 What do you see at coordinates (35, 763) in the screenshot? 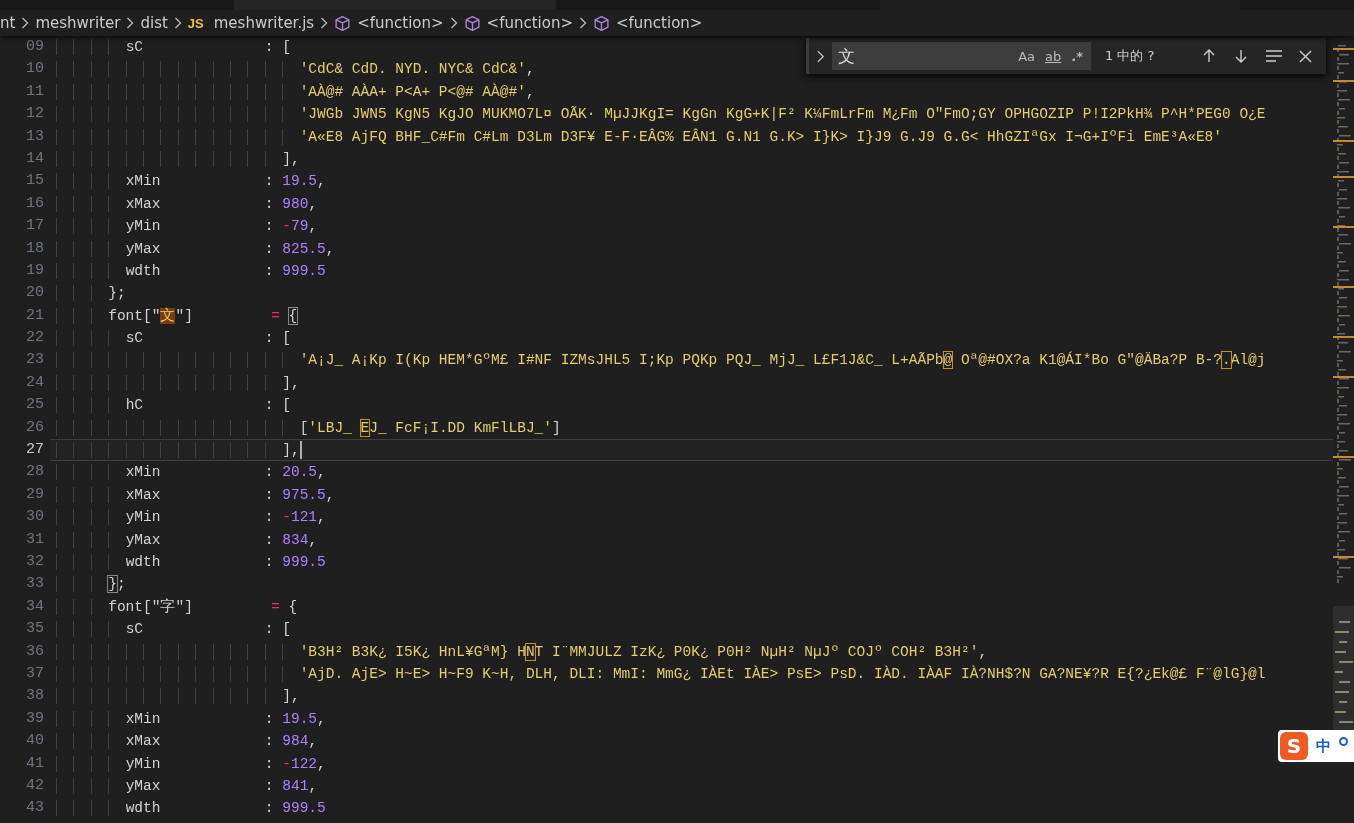
I see `line-number: 41` at bounding box center [35, 763].